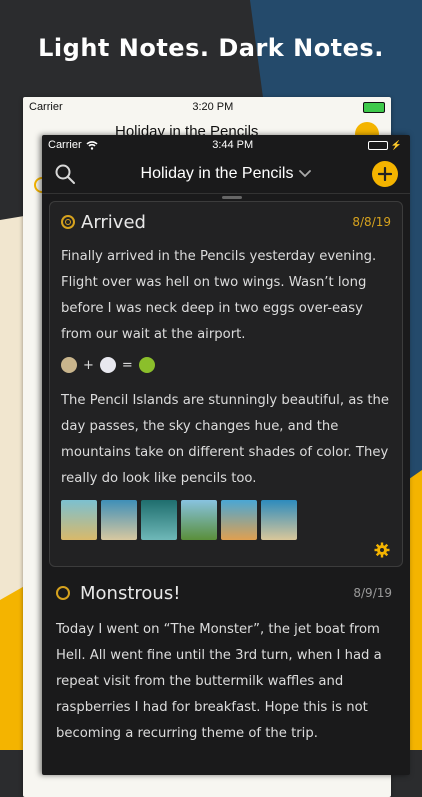  Describe the element at coordinates (305, 174) in the screenshot. I see `chevron-down-icon` at that location.